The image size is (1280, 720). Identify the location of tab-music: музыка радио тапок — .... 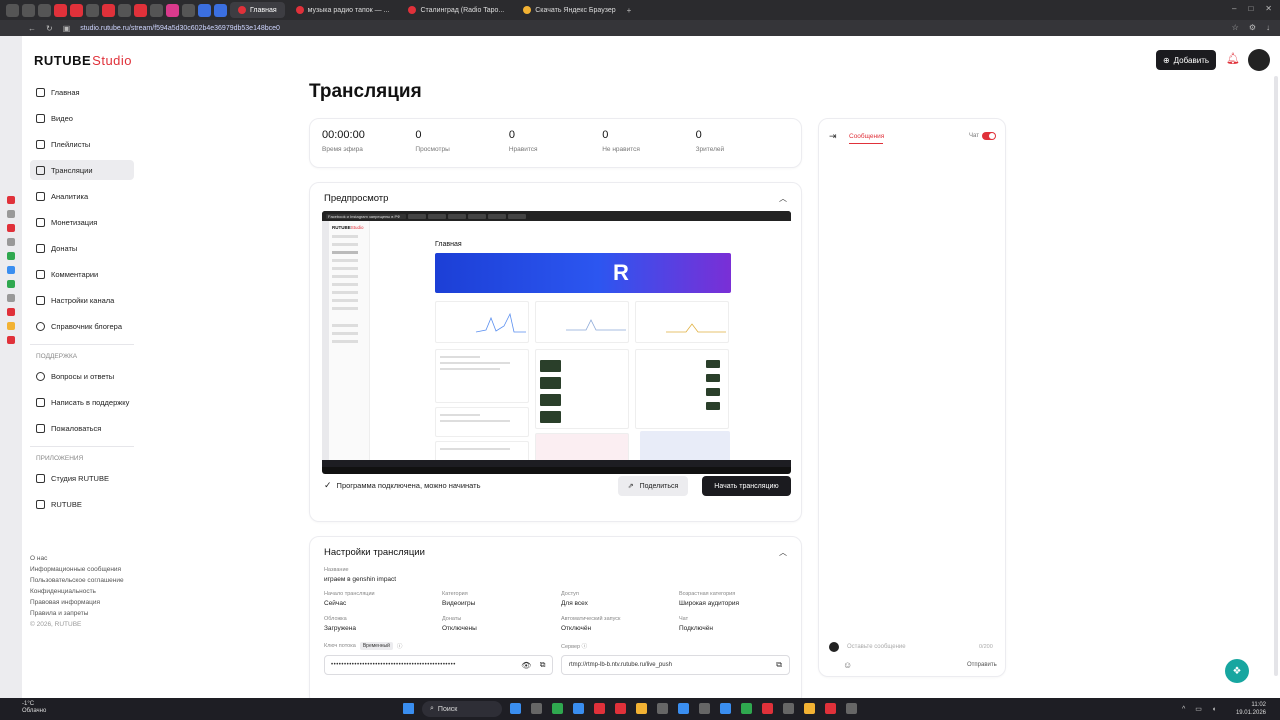
(343, 10).